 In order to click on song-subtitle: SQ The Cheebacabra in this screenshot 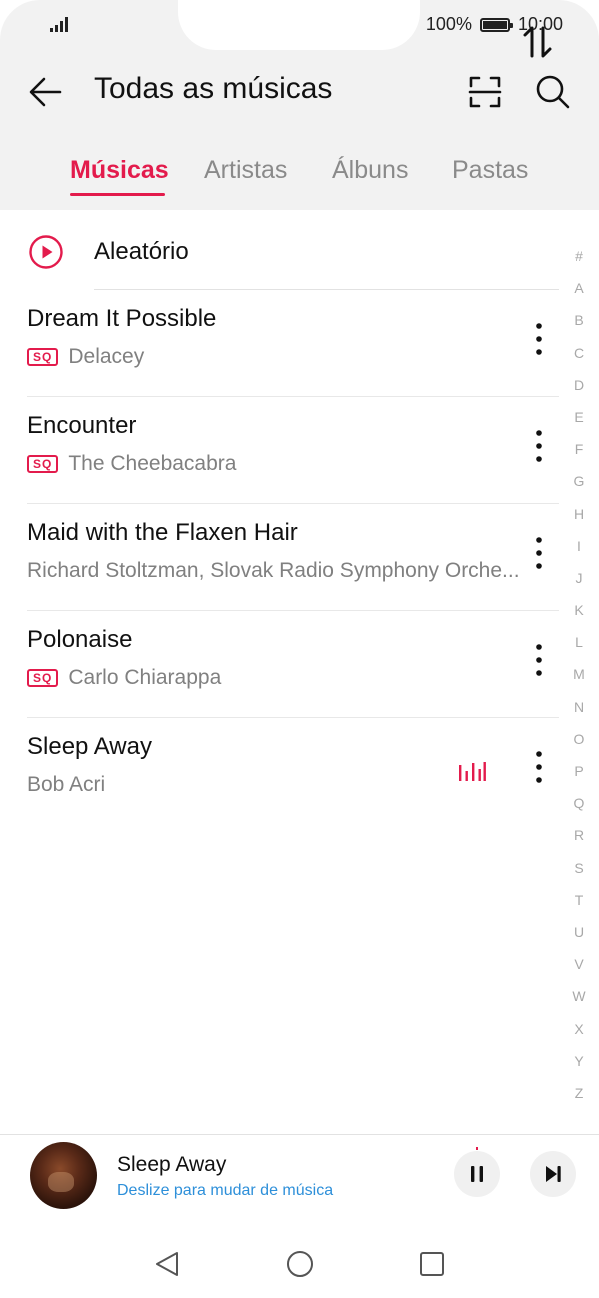, I will do `click(131, 464)`.